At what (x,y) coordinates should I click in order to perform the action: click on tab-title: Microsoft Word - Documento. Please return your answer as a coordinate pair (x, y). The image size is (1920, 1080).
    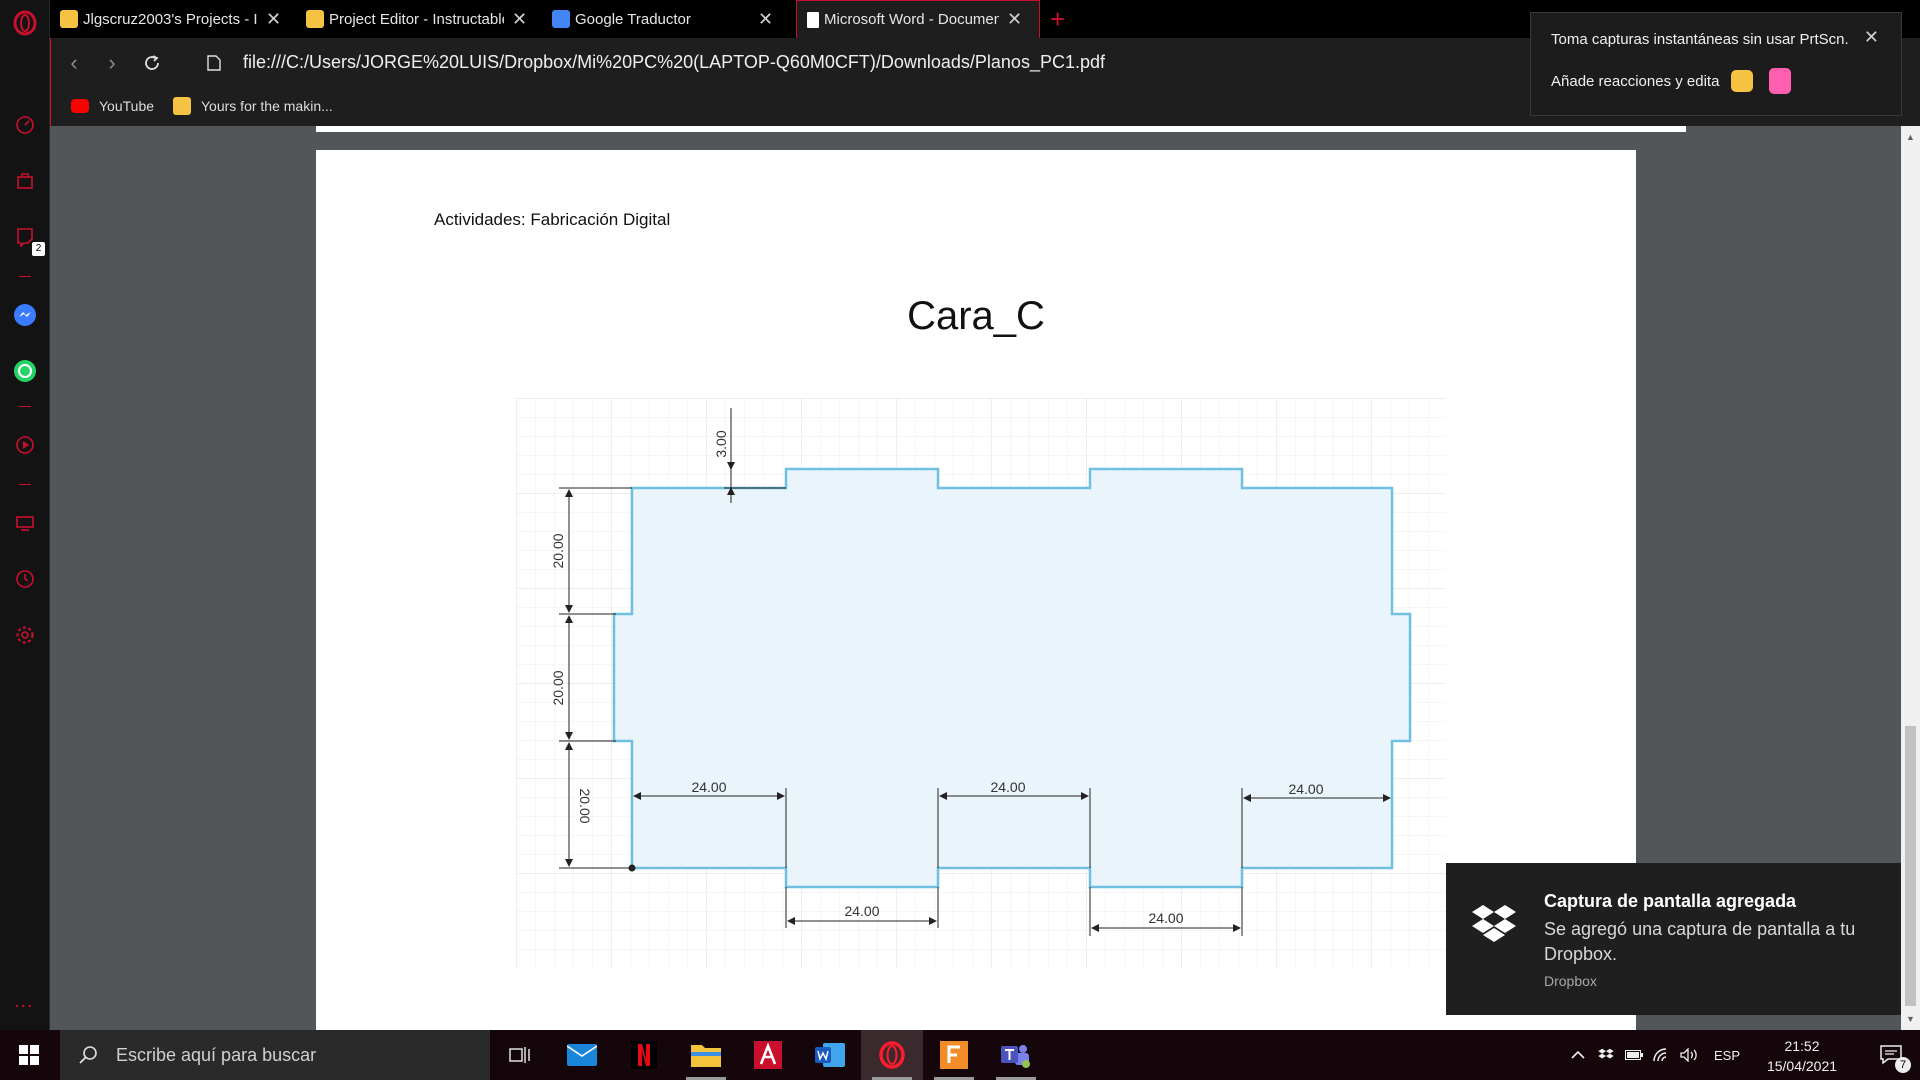
    Looking at the image, I should click on (911, 19).